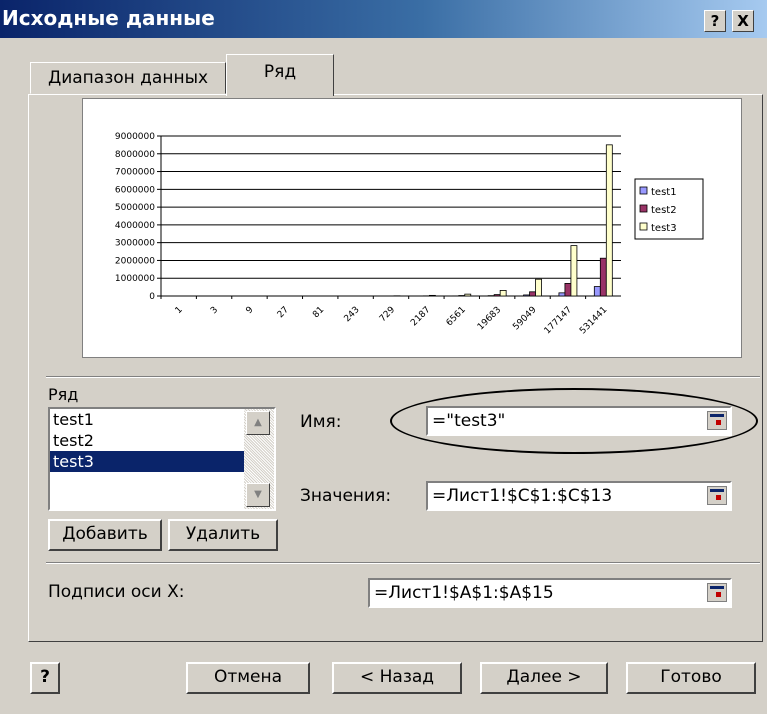 Image resolution: width=767 pixels, height=714 pixels. I want to click on series-listbox: test1 test2 test3 ▲ ▼, so click(162, 459).